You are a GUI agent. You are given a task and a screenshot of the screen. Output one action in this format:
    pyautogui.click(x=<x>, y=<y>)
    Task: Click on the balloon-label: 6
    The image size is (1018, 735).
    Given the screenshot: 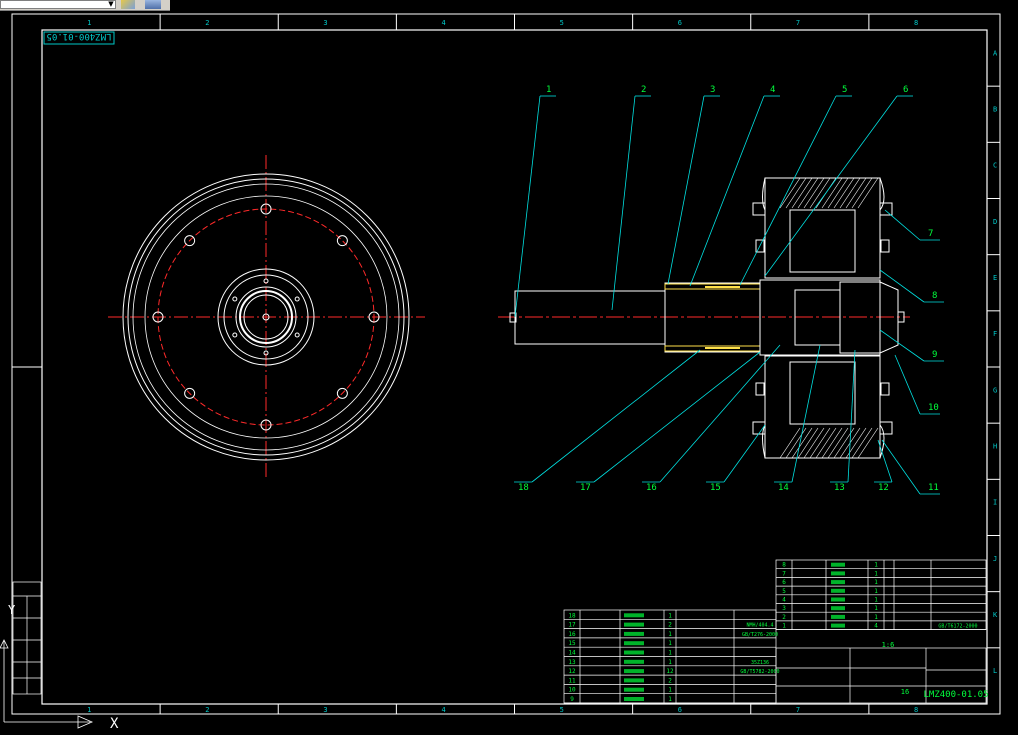 What is the action you would take?
    pyautogui.click(x=905, y=90)
    